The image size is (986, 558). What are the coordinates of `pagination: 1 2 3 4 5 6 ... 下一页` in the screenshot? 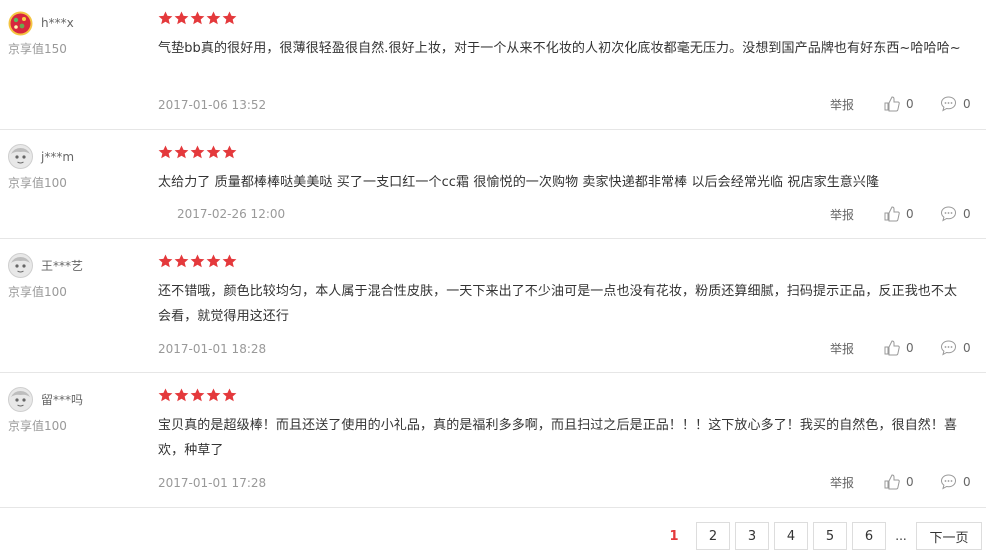 It's located at (819, 537).